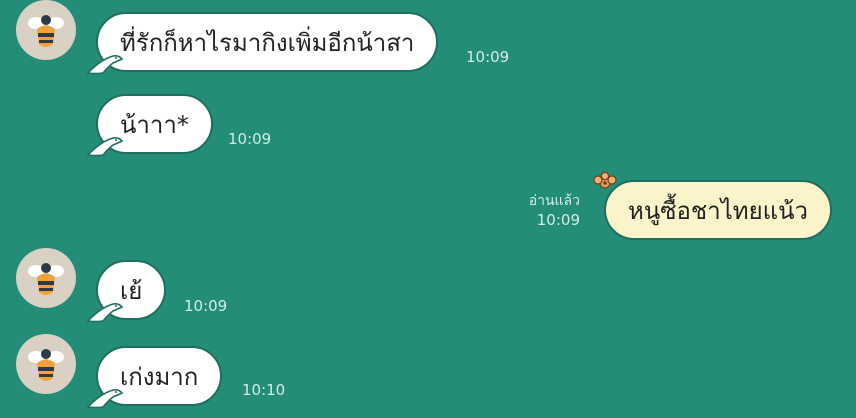 The width and height of the screenshot is (856, 418). Describe the element at coordinates (554, 201) in the screenshot. I see `read-receipt: อ่านแล้ว` at that location.